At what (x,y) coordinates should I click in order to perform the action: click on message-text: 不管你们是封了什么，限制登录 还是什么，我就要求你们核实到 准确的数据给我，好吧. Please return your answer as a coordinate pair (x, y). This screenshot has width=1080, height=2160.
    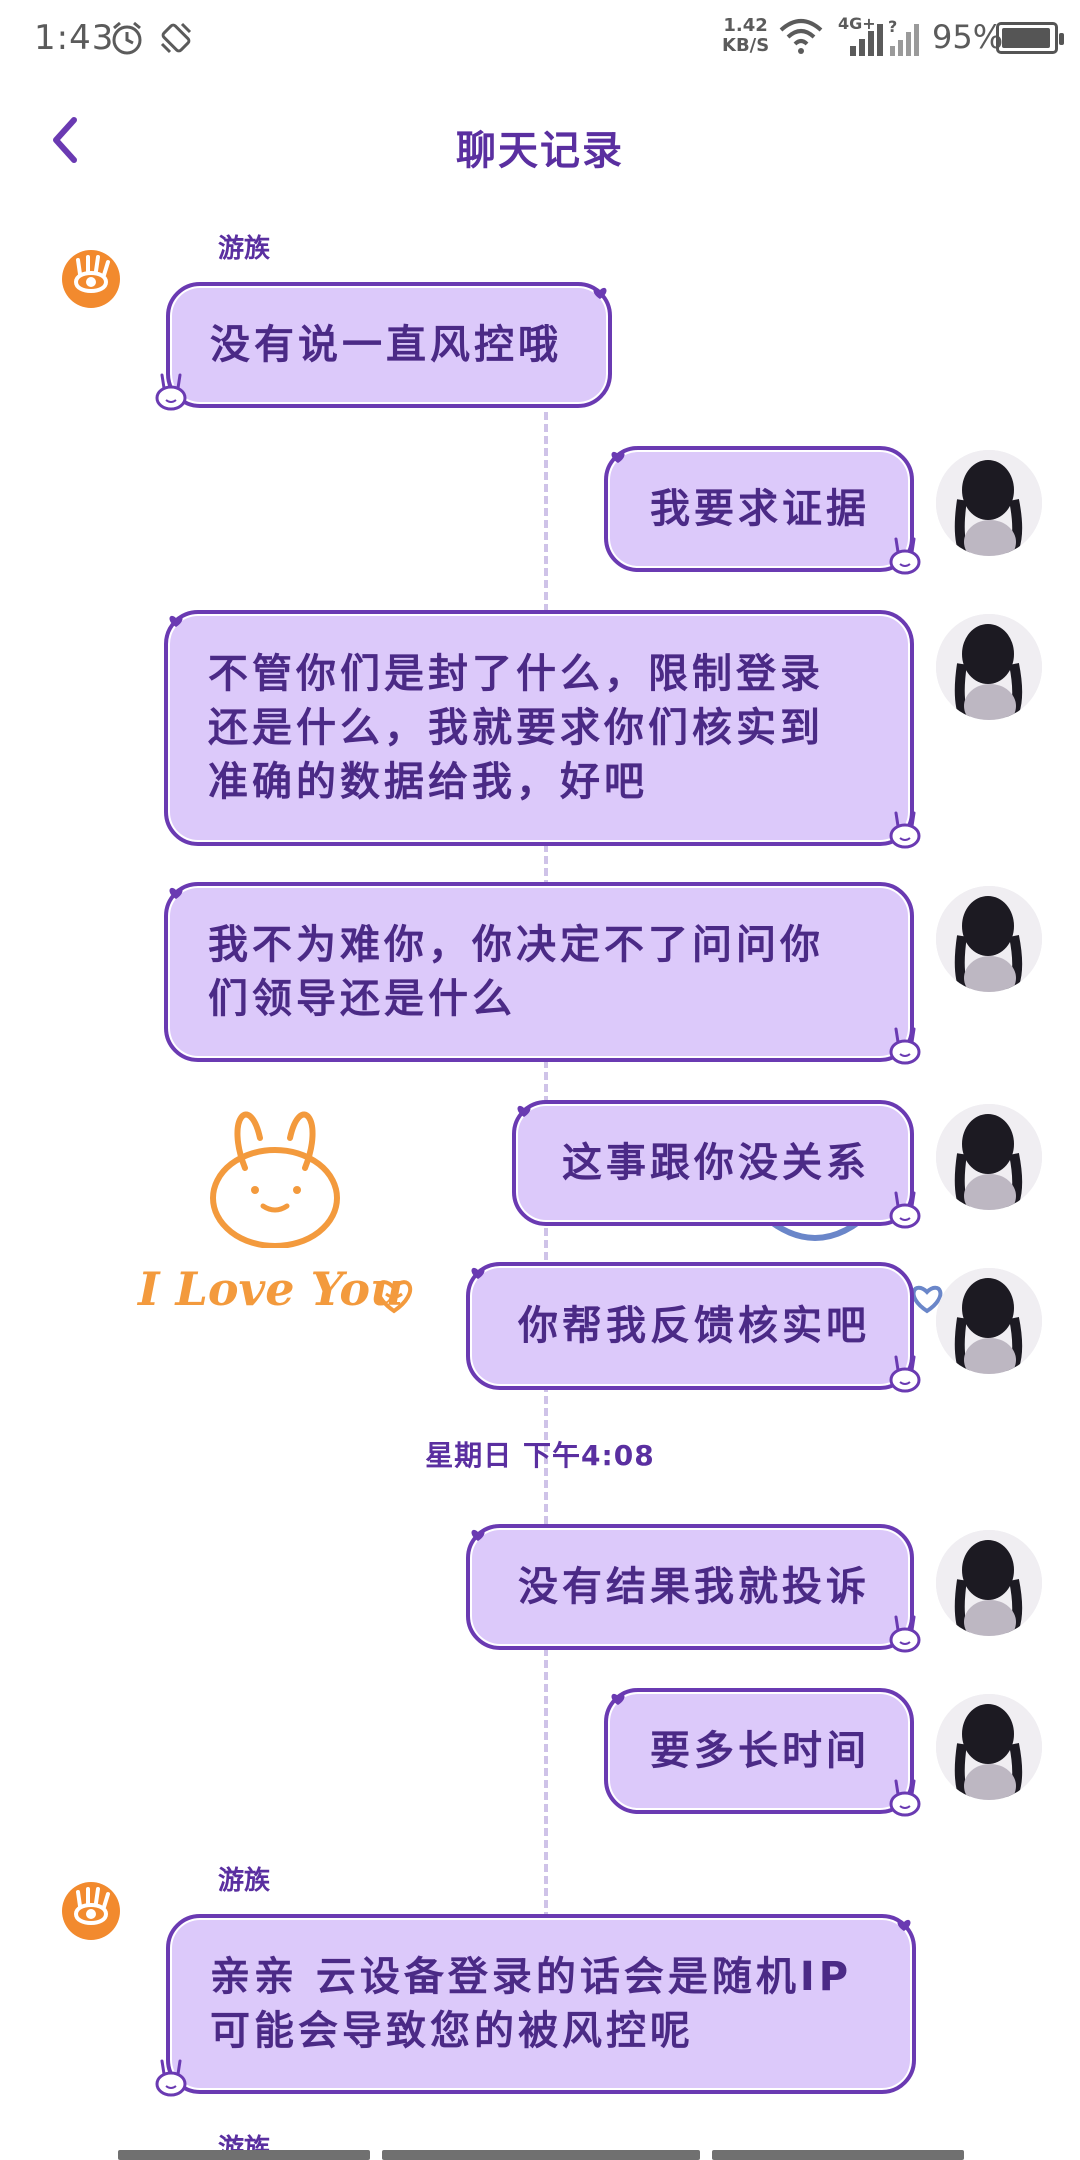
    Looking at the image, I should click on (516, 728).